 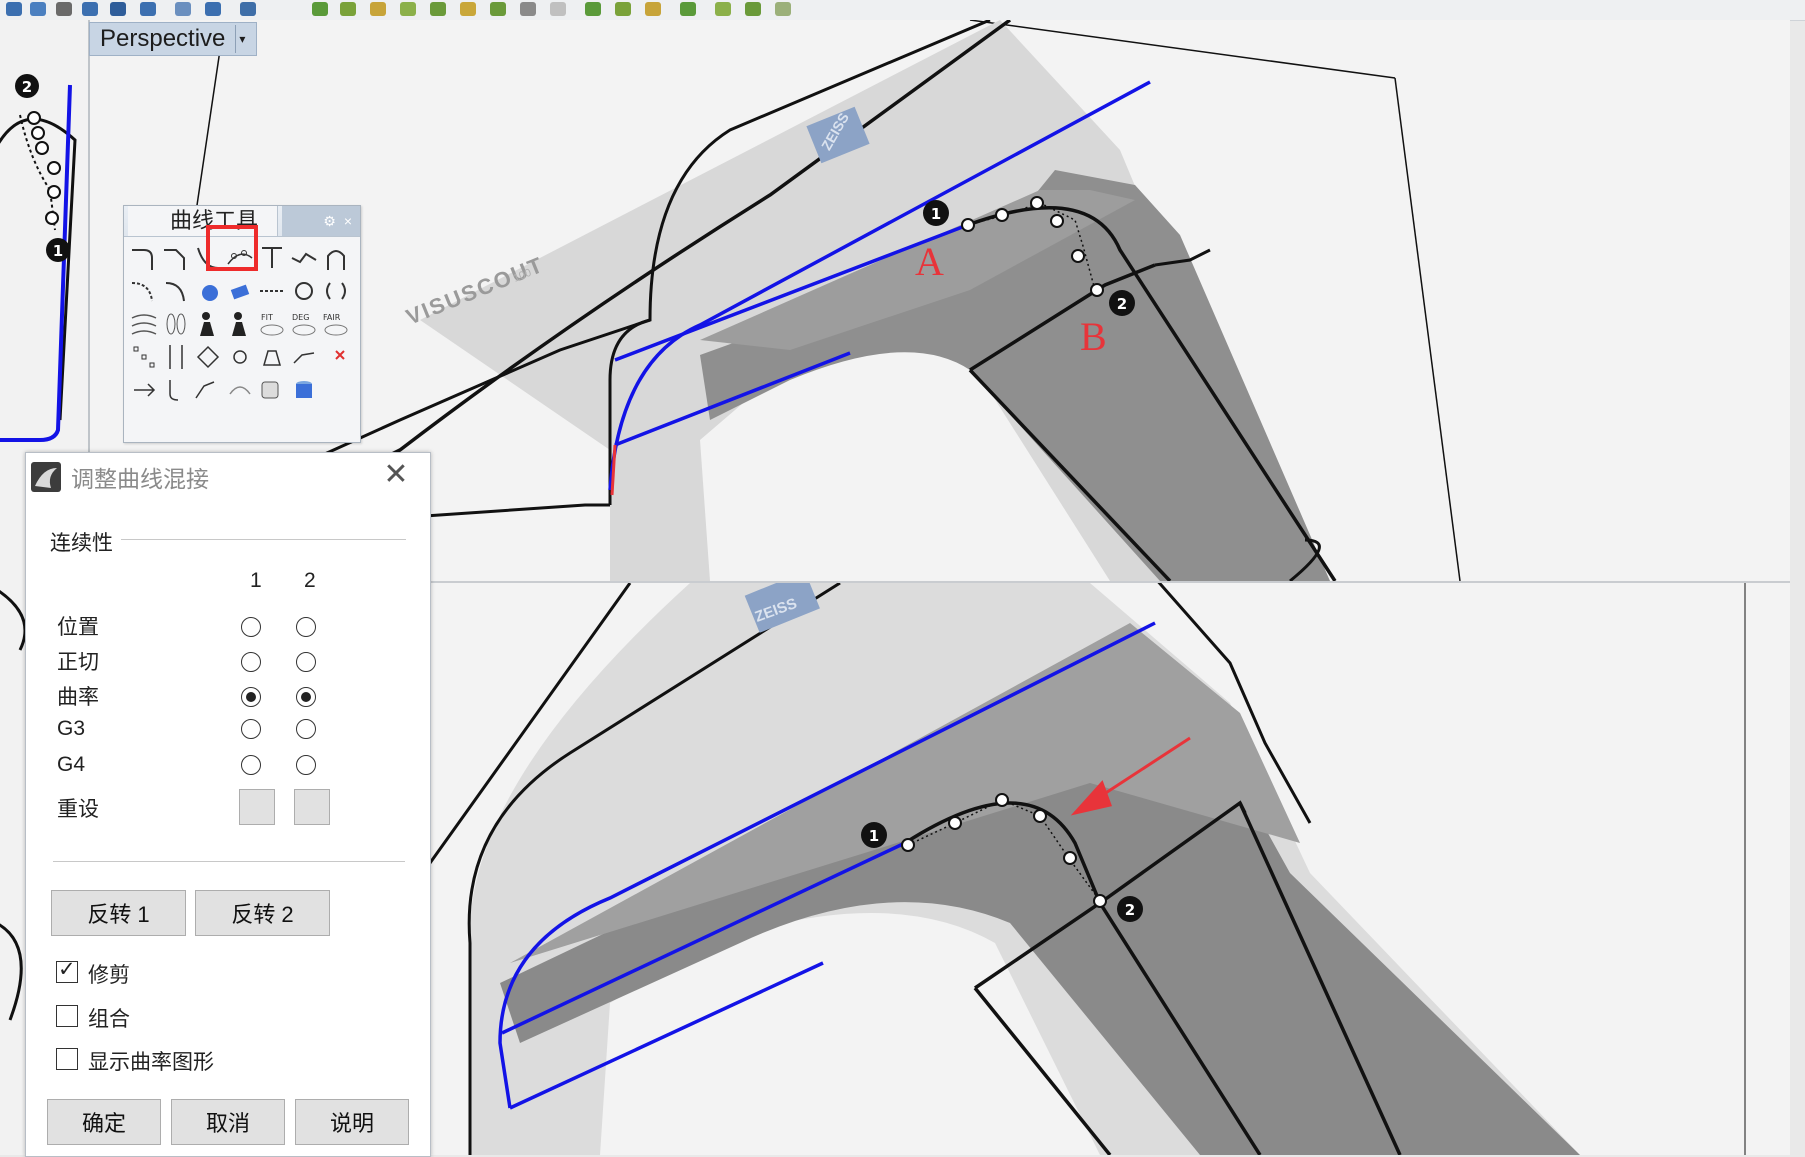 I want to click on marker-two-bottom: 2, so click(x=1130, y=910).